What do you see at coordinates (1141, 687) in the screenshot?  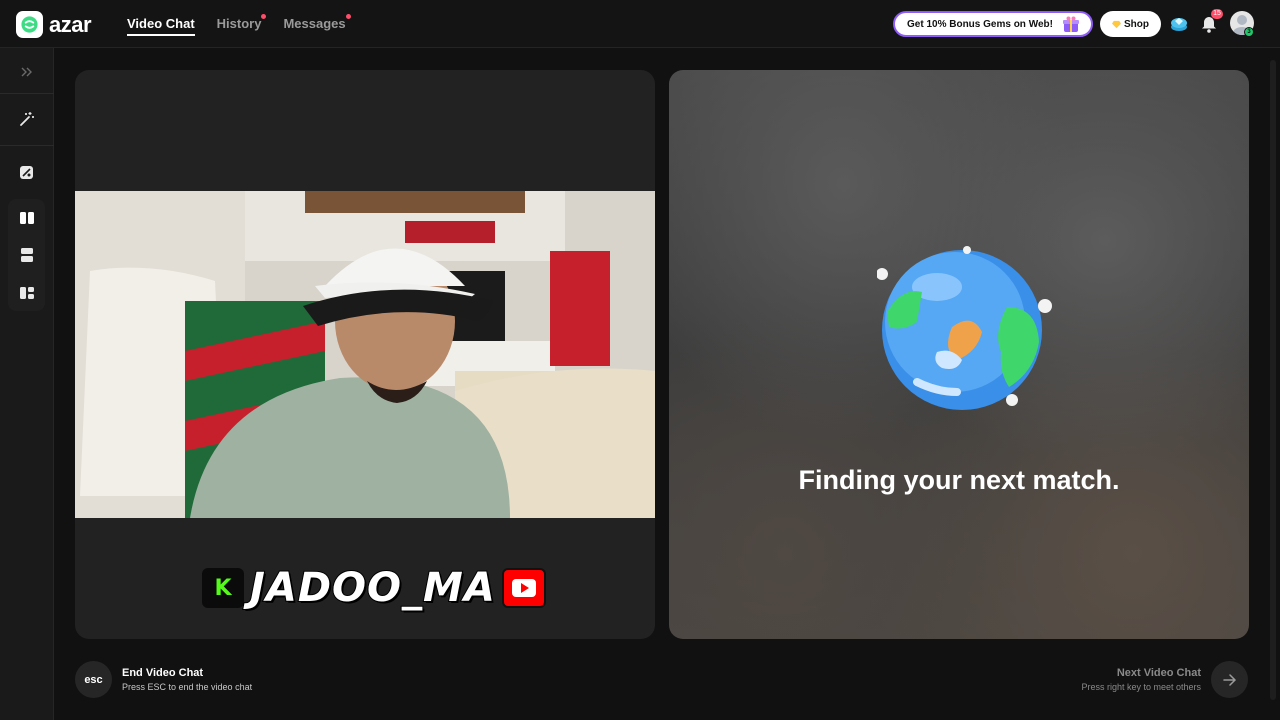 I see `next-video-chat-hint: Press right key to meet others` at bounding box center [1141, 687].